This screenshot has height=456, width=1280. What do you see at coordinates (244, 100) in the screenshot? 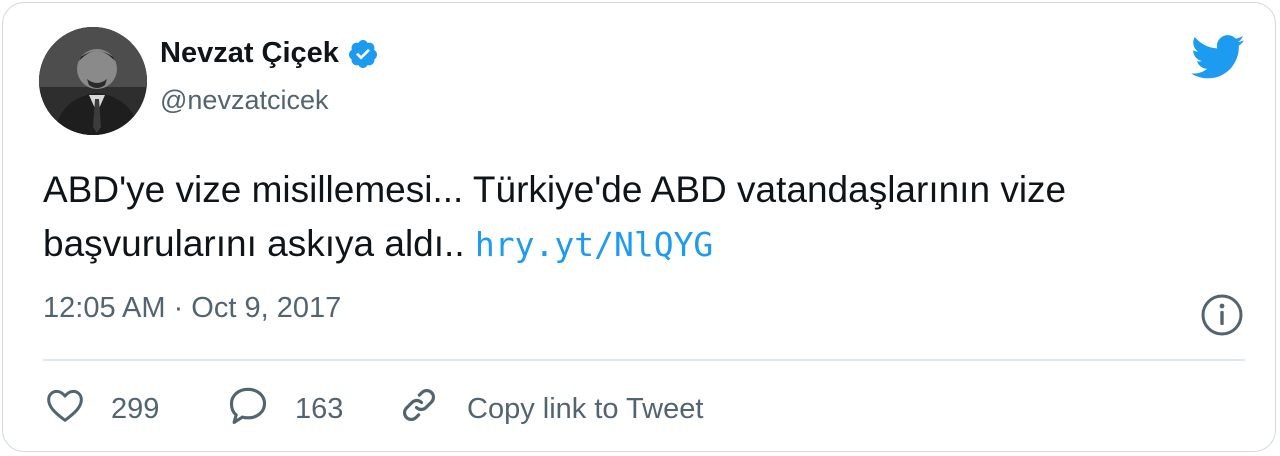
I see `author-handle: @nevzatcicek` at bounding box center [244, 100].